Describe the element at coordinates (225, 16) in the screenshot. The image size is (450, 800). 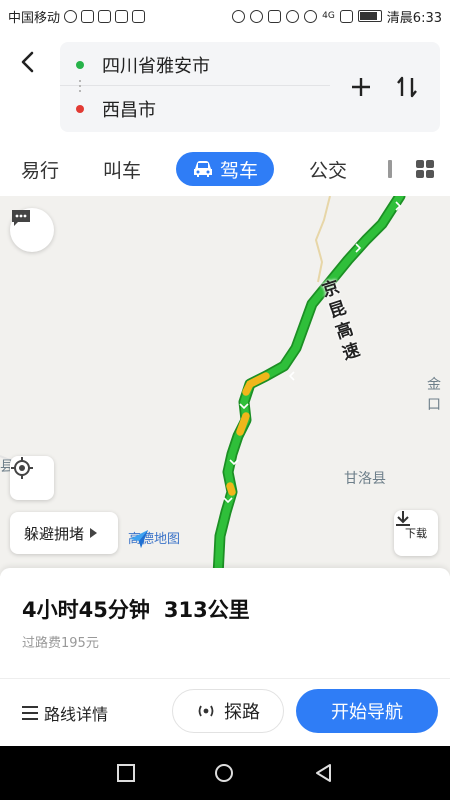
I see `status-bar: 中国移动 4G 清晨6:33` at that location.